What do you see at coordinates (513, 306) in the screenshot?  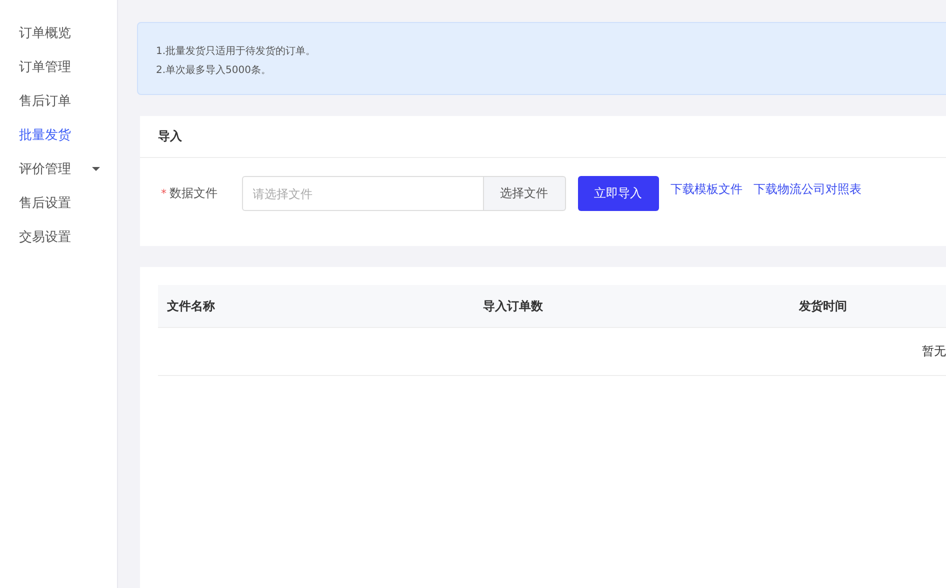 I see `column-header: 导入订单数` at bounding box center [513, 306].